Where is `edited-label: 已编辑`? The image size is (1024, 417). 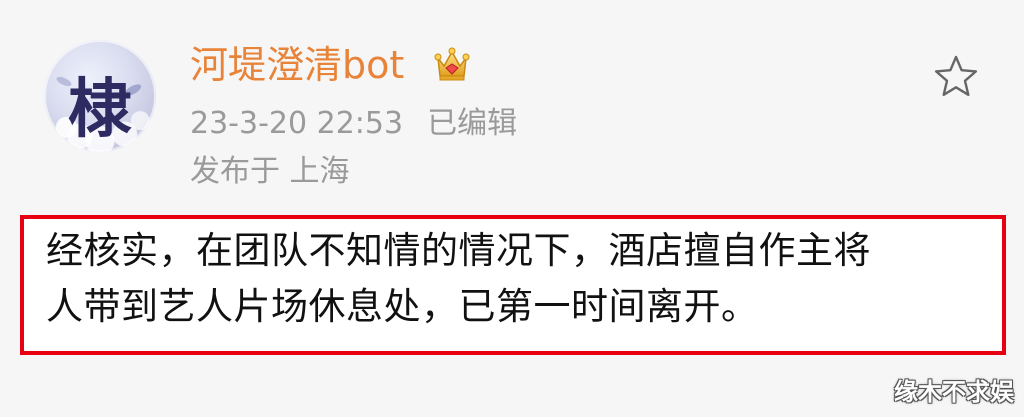 edited-label: 已编辑 is located at coordinates (472, 123).